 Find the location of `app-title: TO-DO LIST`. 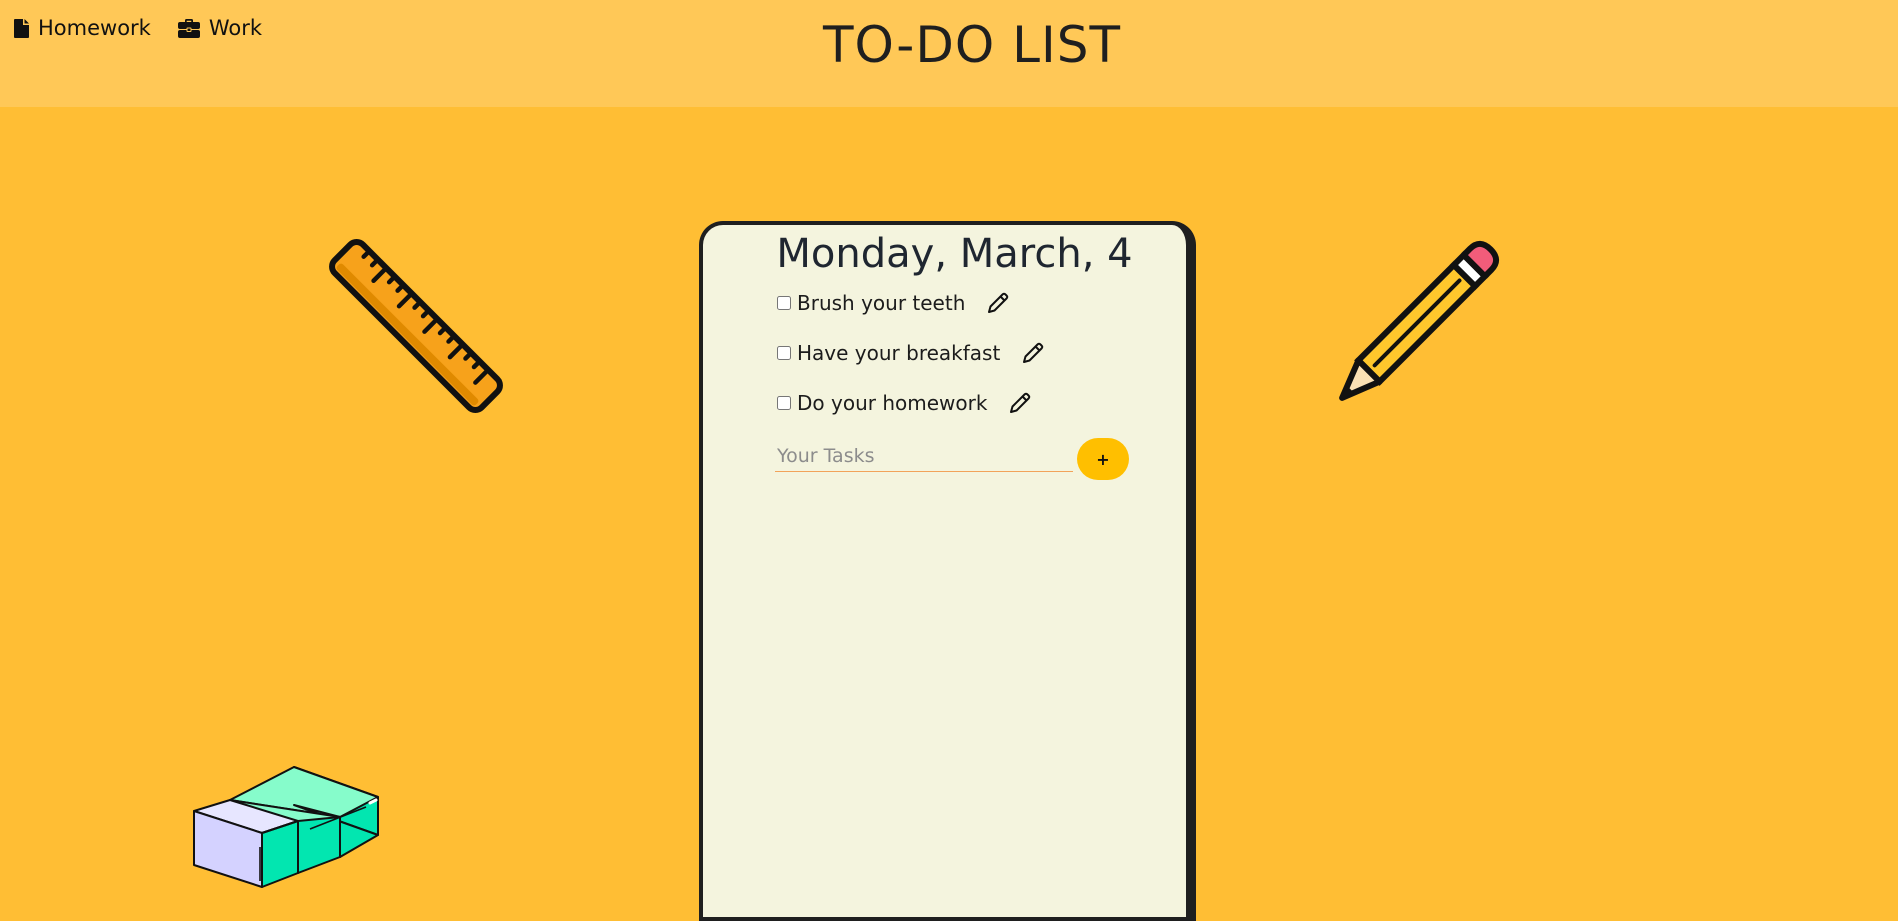

app-title: TO-DO LIST is located at coordinates (972, 45).